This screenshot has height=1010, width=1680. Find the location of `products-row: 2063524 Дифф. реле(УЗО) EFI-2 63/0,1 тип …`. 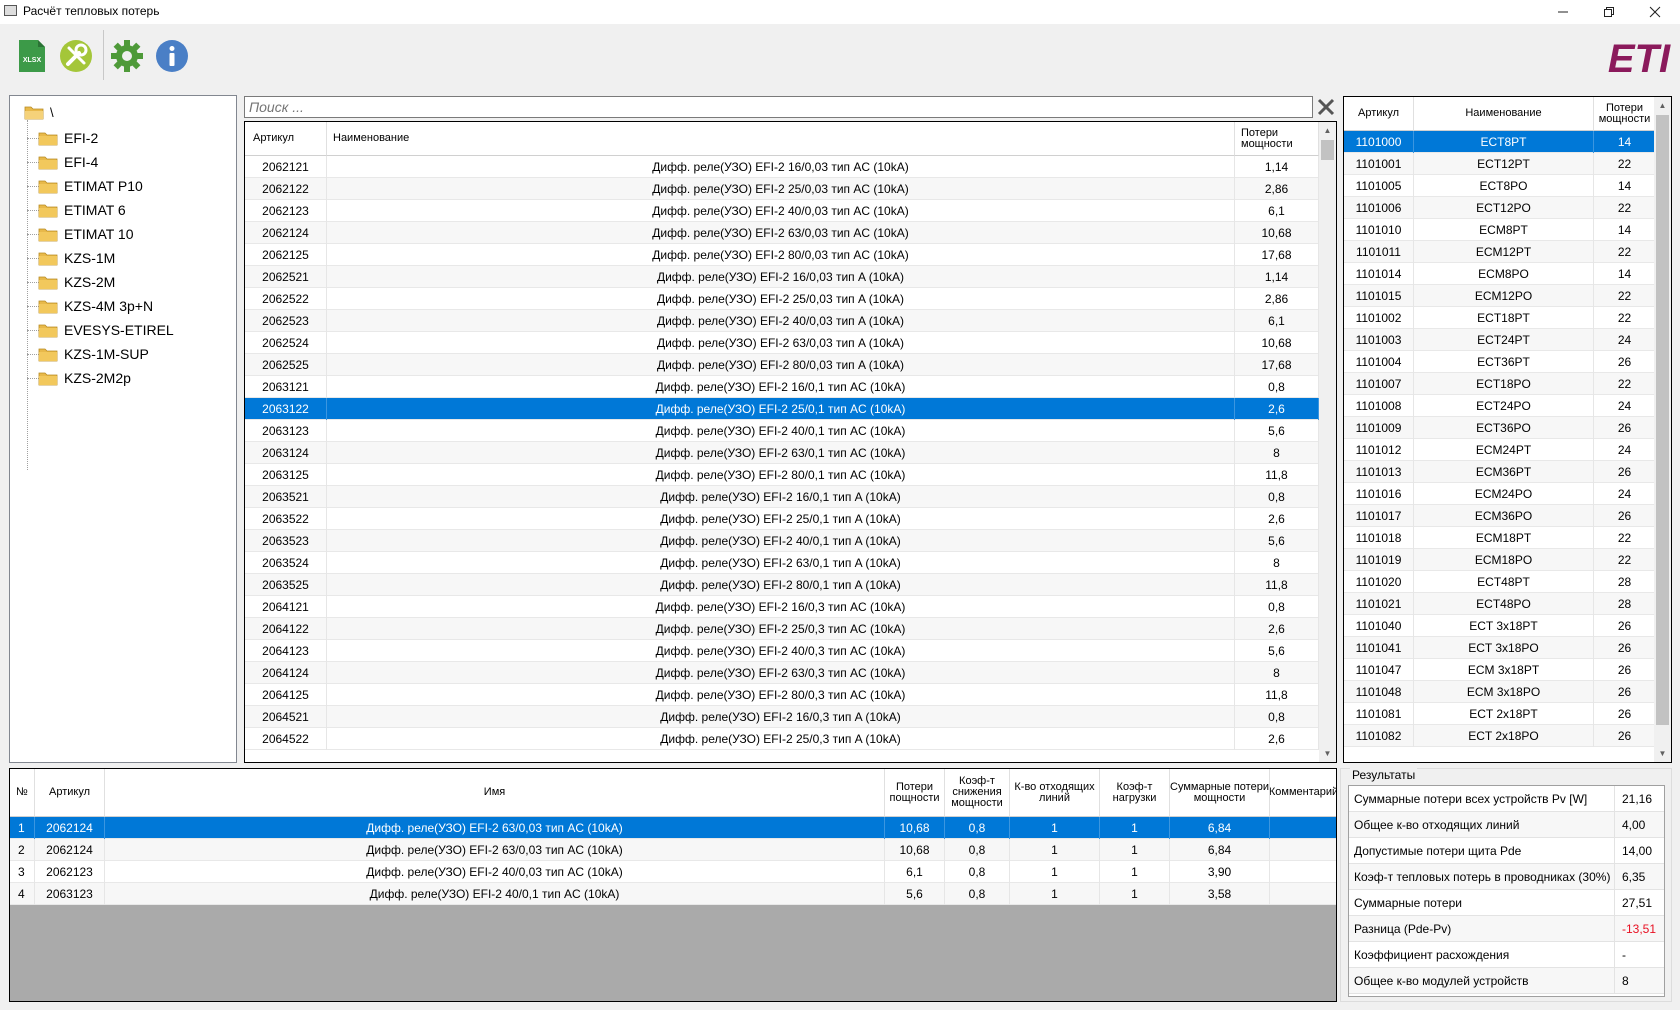

products-row: 2063524 Дифф. реле(УЗО) EFI-2 63/0,1 тип … is located at coordinates (782, 563).